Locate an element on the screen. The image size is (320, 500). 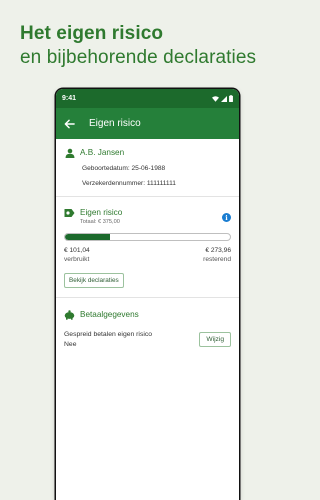
payment-title: Betaalgegevens is located at coordinates (109, 314).